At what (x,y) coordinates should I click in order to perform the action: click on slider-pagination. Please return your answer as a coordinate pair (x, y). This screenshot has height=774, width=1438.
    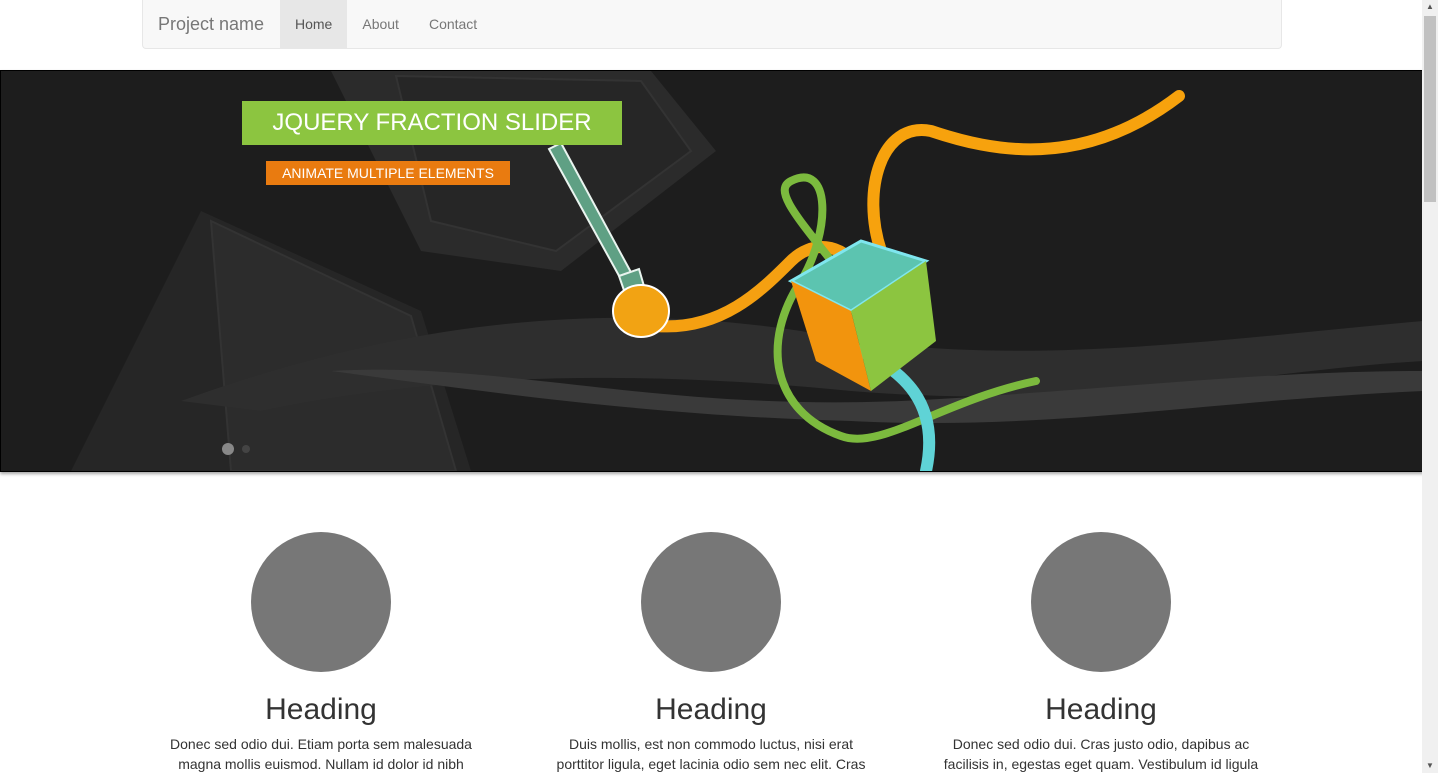
    Looking at the image, I should click on (236, 449).